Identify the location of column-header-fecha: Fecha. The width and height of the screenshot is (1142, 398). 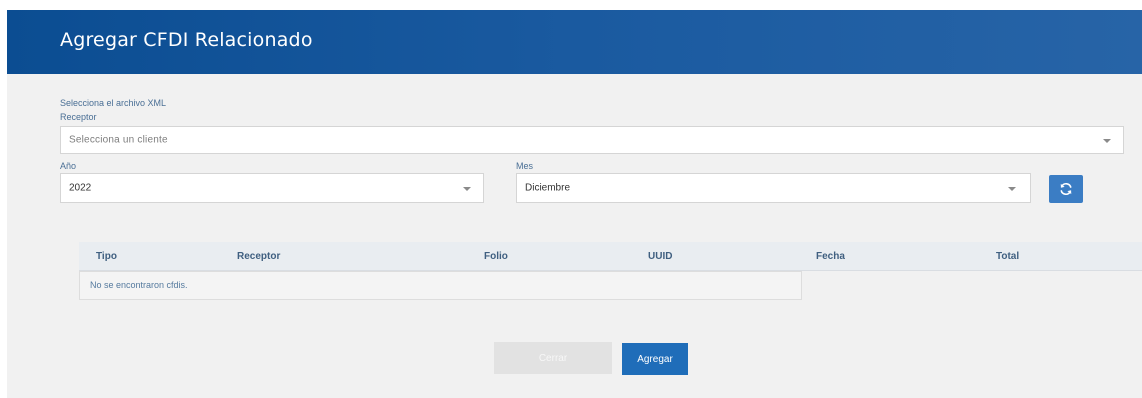
(830, 256).